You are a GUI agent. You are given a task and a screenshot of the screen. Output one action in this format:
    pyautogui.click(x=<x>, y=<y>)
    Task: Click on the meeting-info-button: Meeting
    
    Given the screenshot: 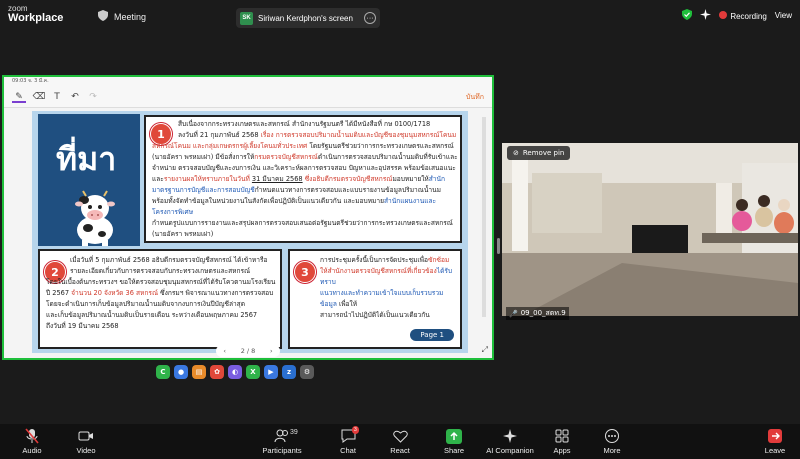 What is the action you would take?
    pyautogui.click(x=122, y=16)
    